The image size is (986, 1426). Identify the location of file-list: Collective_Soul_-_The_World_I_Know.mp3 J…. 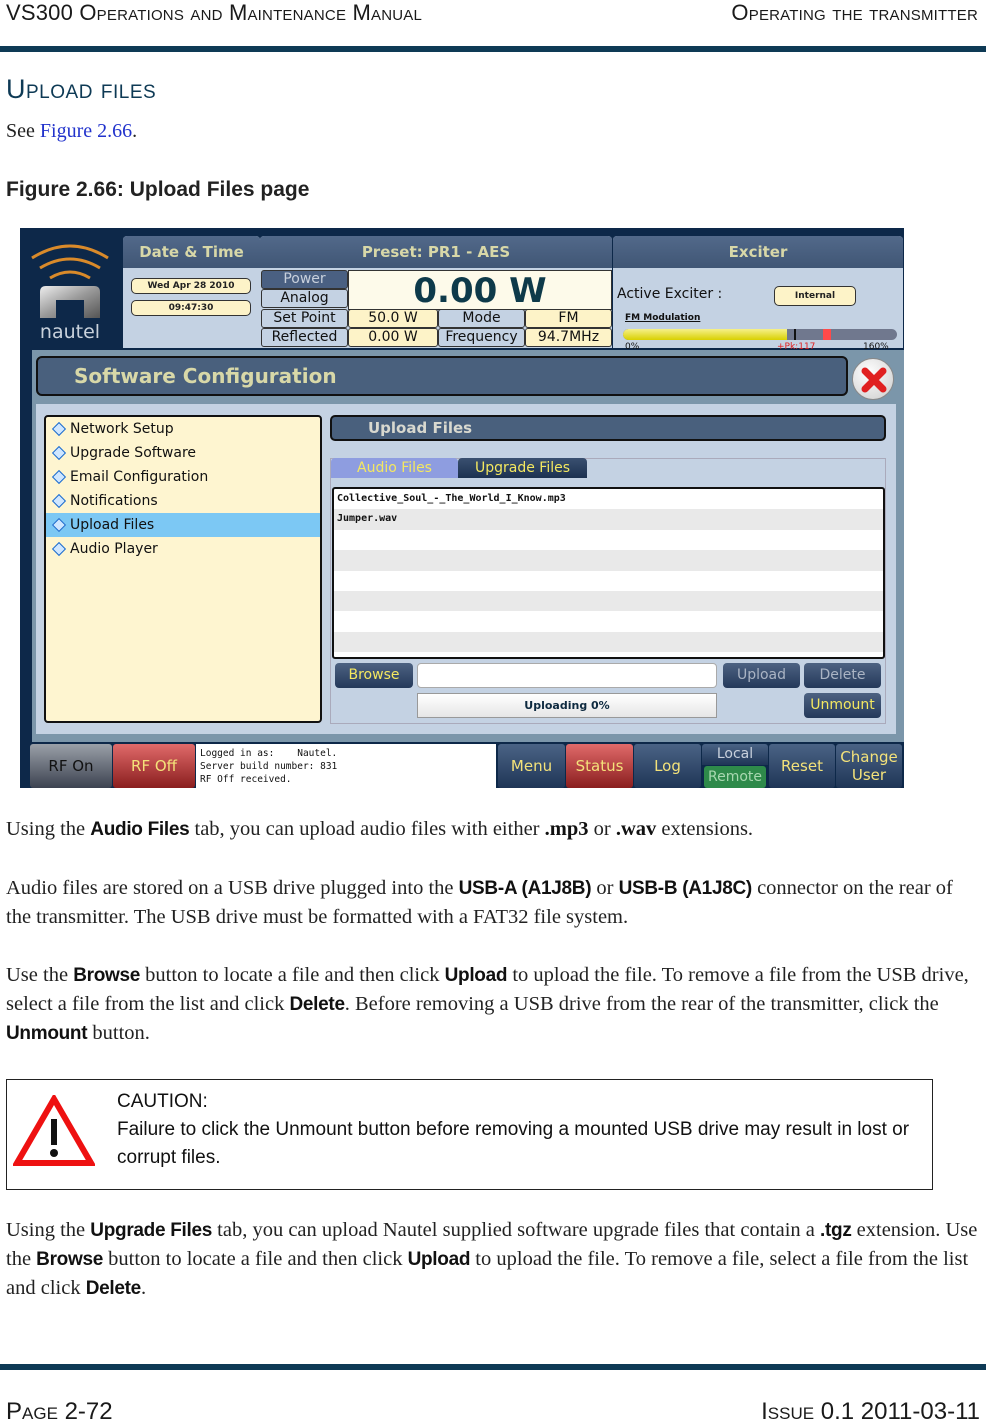
(608, 573).